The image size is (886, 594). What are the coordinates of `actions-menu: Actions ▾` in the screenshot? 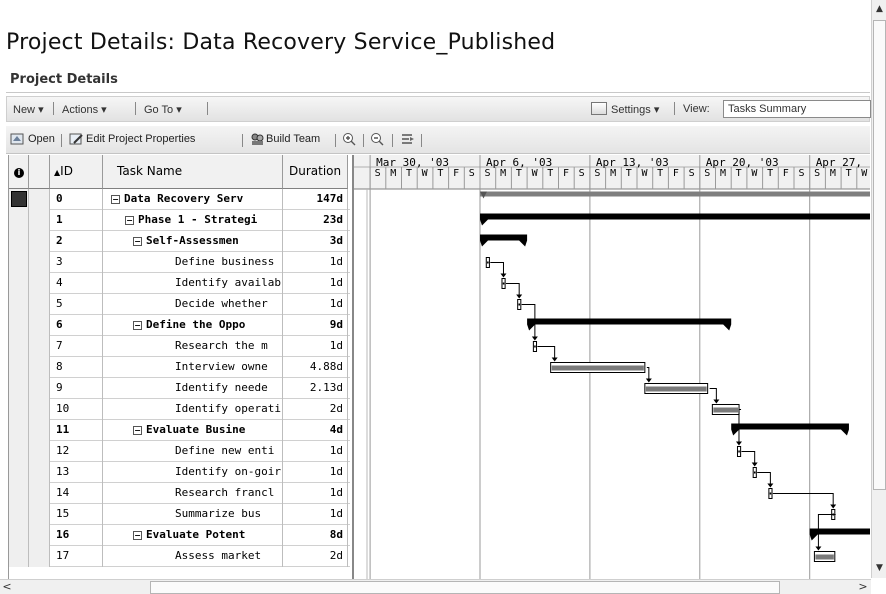 It's located at (84, 109).